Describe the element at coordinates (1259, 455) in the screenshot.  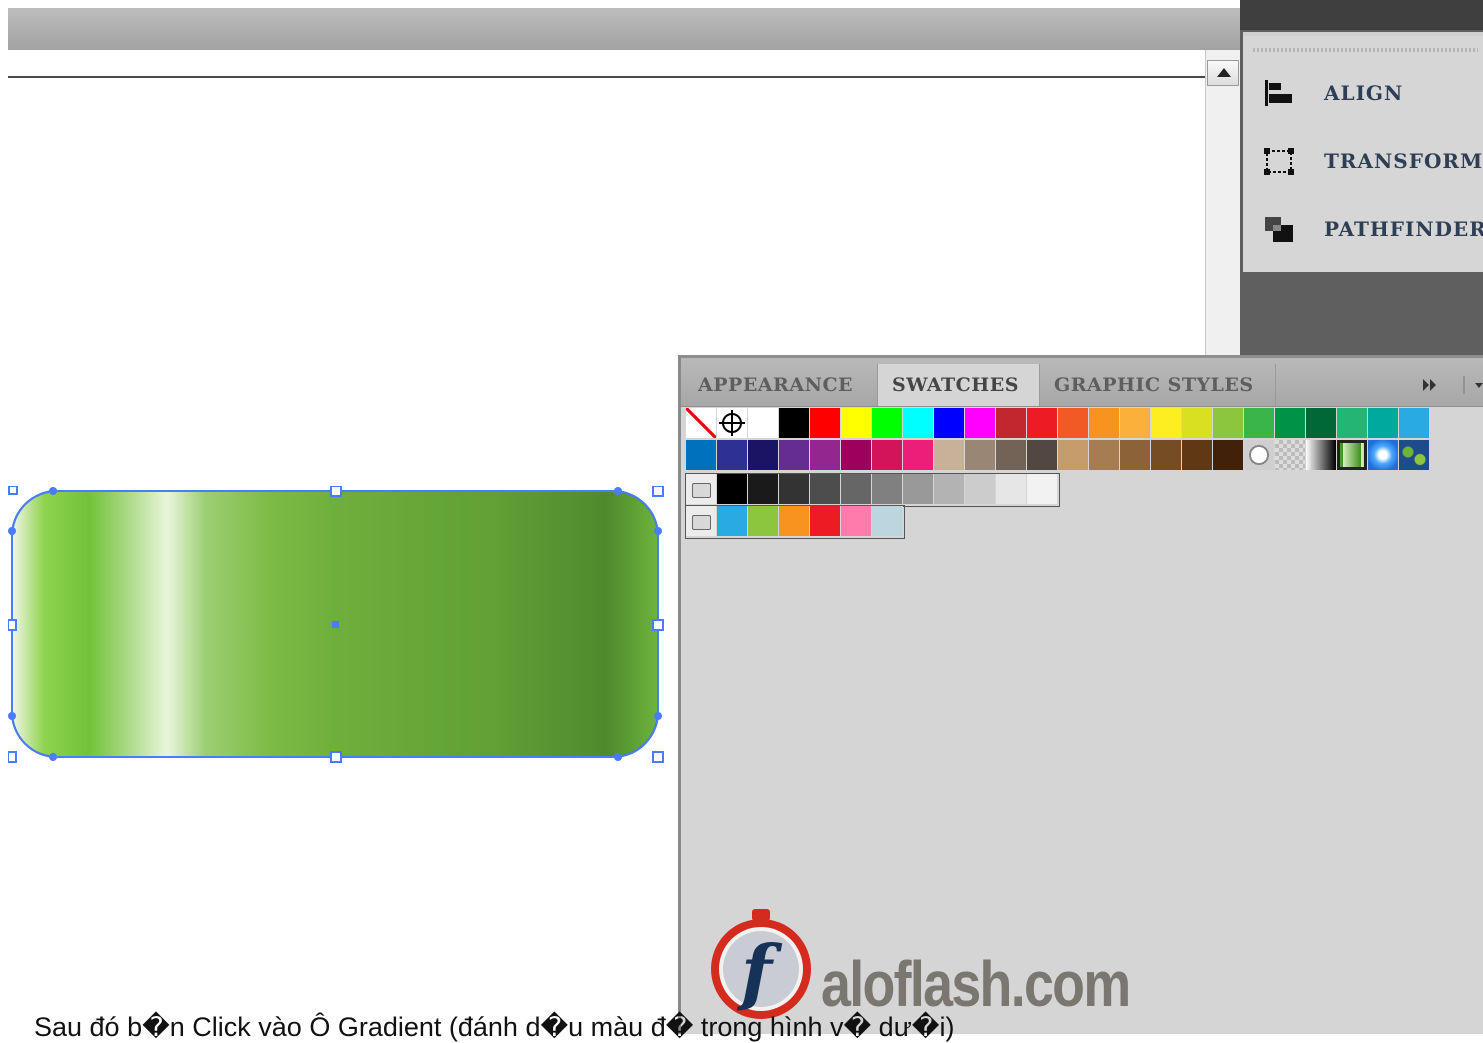
I see `swatch-pattern-dots` at that location.